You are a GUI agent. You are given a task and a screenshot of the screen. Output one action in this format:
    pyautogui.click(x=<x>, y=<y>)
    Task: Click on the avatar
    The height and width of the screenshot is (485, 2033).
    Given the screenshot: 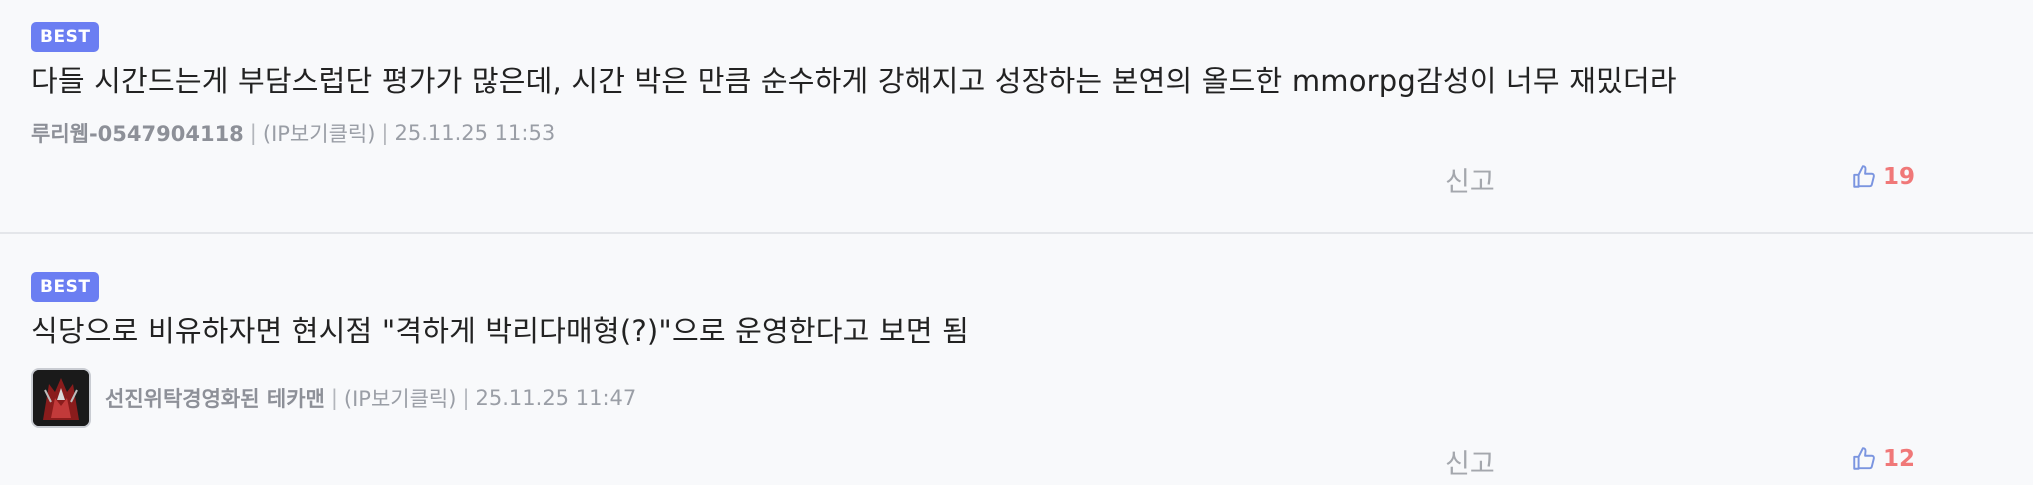 What is the action you would take?
    pyautogui.click(x=61, y=398)
    